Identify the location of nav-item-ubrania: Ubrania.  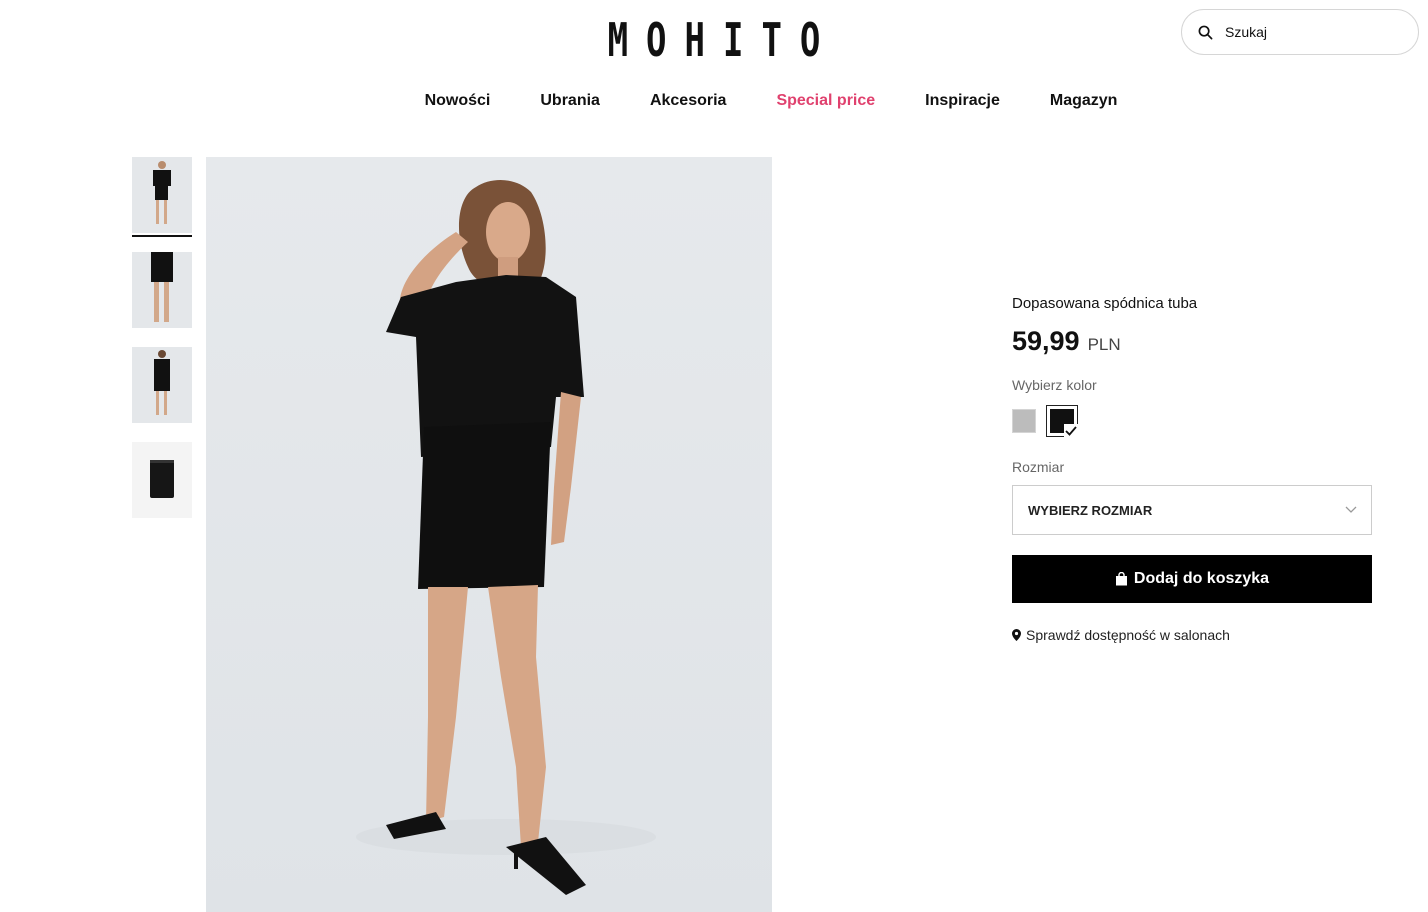
(570, 101).